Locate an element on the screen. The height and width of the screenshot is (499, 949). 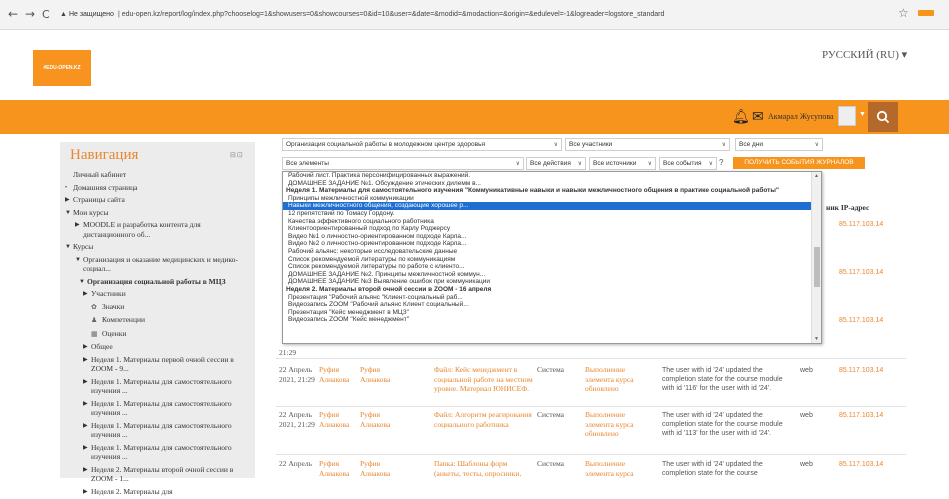
bell-icon: 🔔︎ is located at coordinates (741, 116).